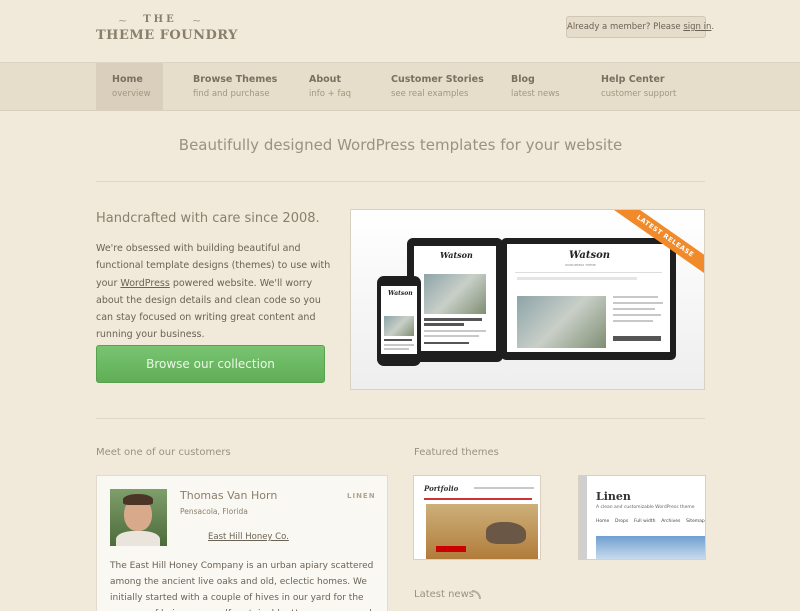 The image size is (800, 611). I want to click on theme-foundry-logo: ~ THE ~ THEME FOUNDRY, so click(167, 30).